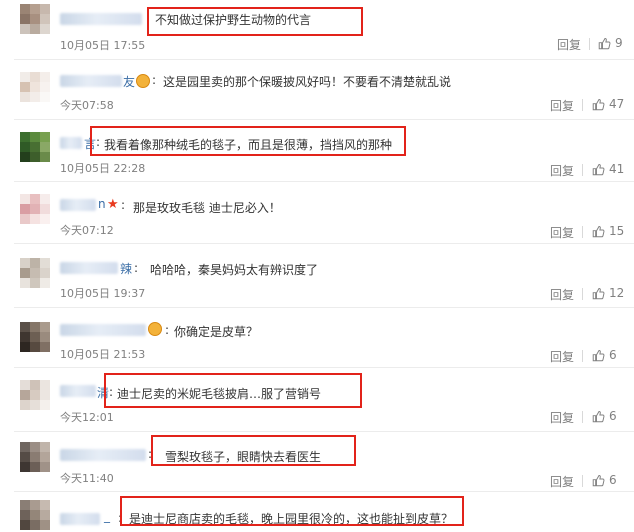 The width and height of the screenshot is (634, 532). I want to click on username-suffix: 辣, so click(126, 268).